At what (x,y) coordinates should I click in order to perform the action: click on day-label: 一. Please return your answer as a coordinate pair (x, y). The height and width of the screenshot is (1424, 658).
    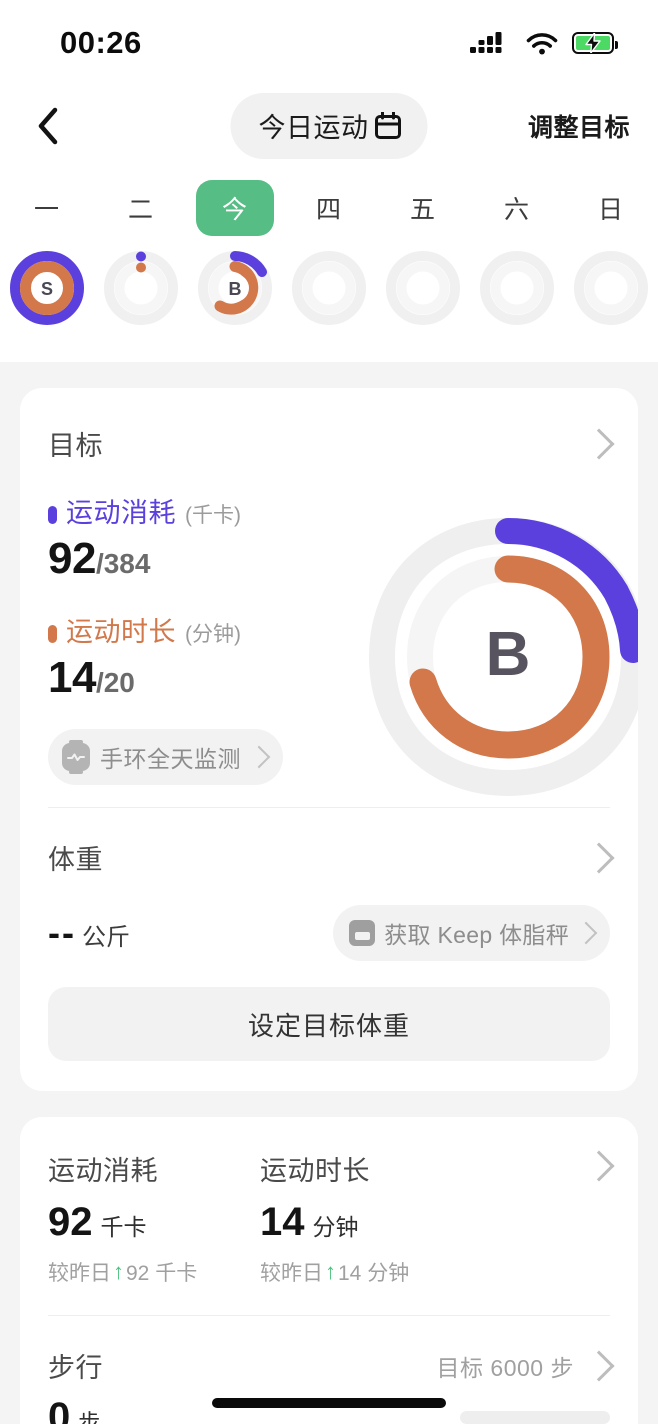
    Looking at the image, I should click on (46, 210).